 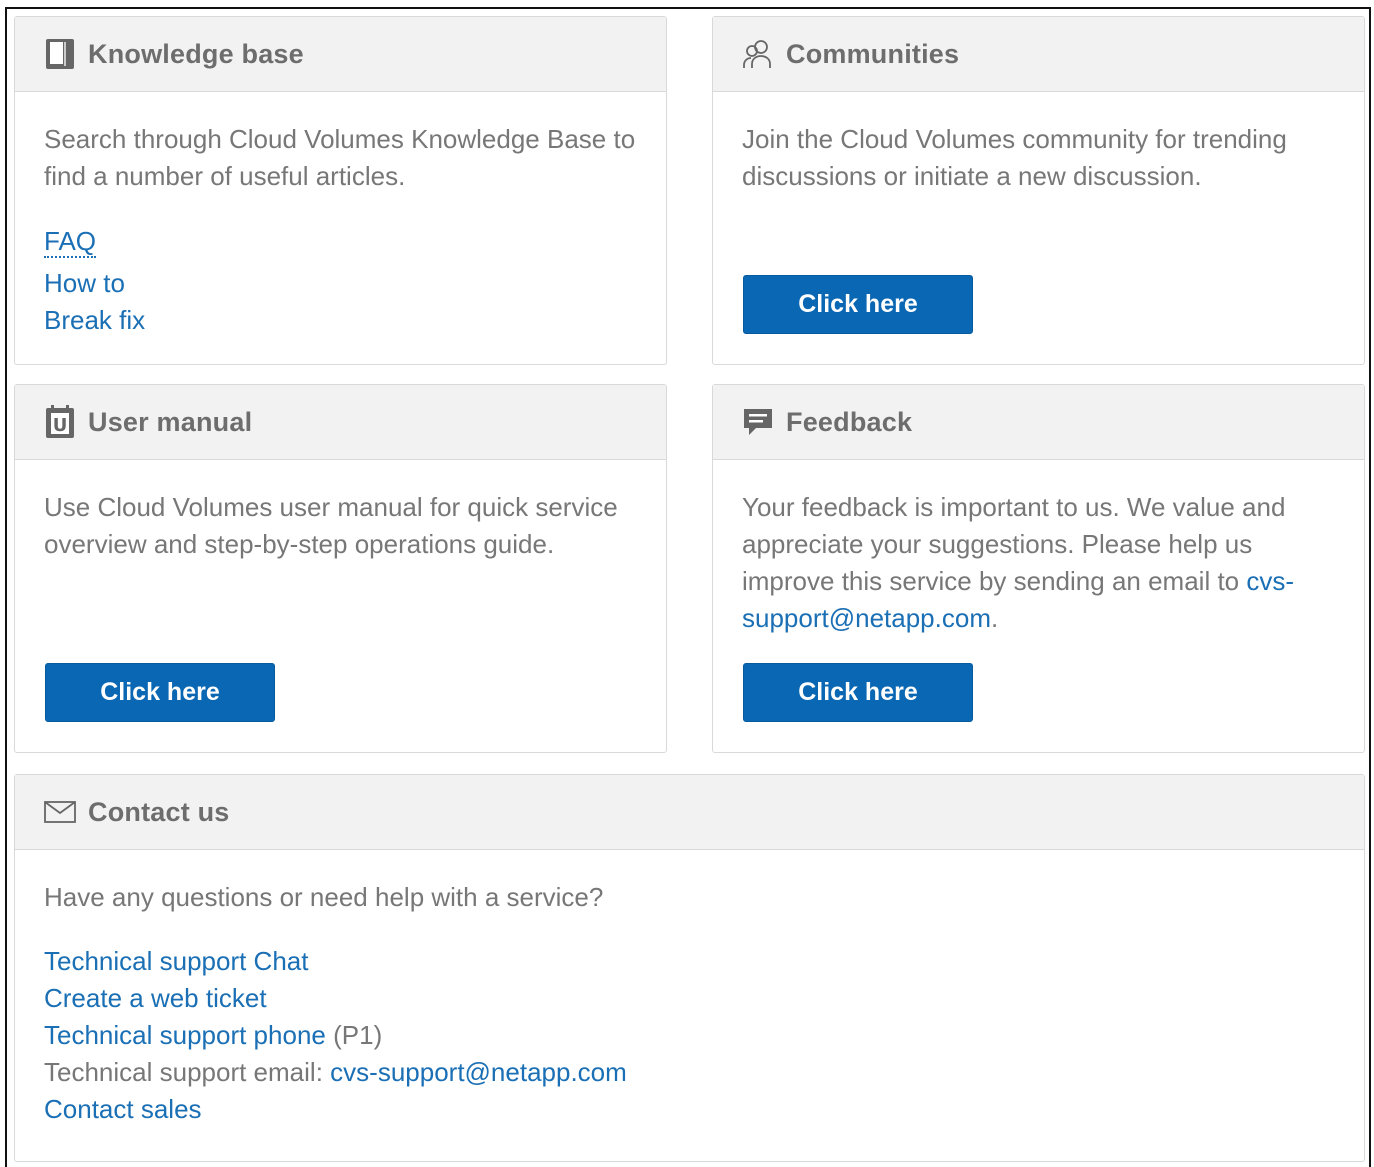 What do you see at coordinates (335, 961) in the screenshot?
I see `technical-support-chat-link: Technical support Chat` at bounding box center [335, 961].